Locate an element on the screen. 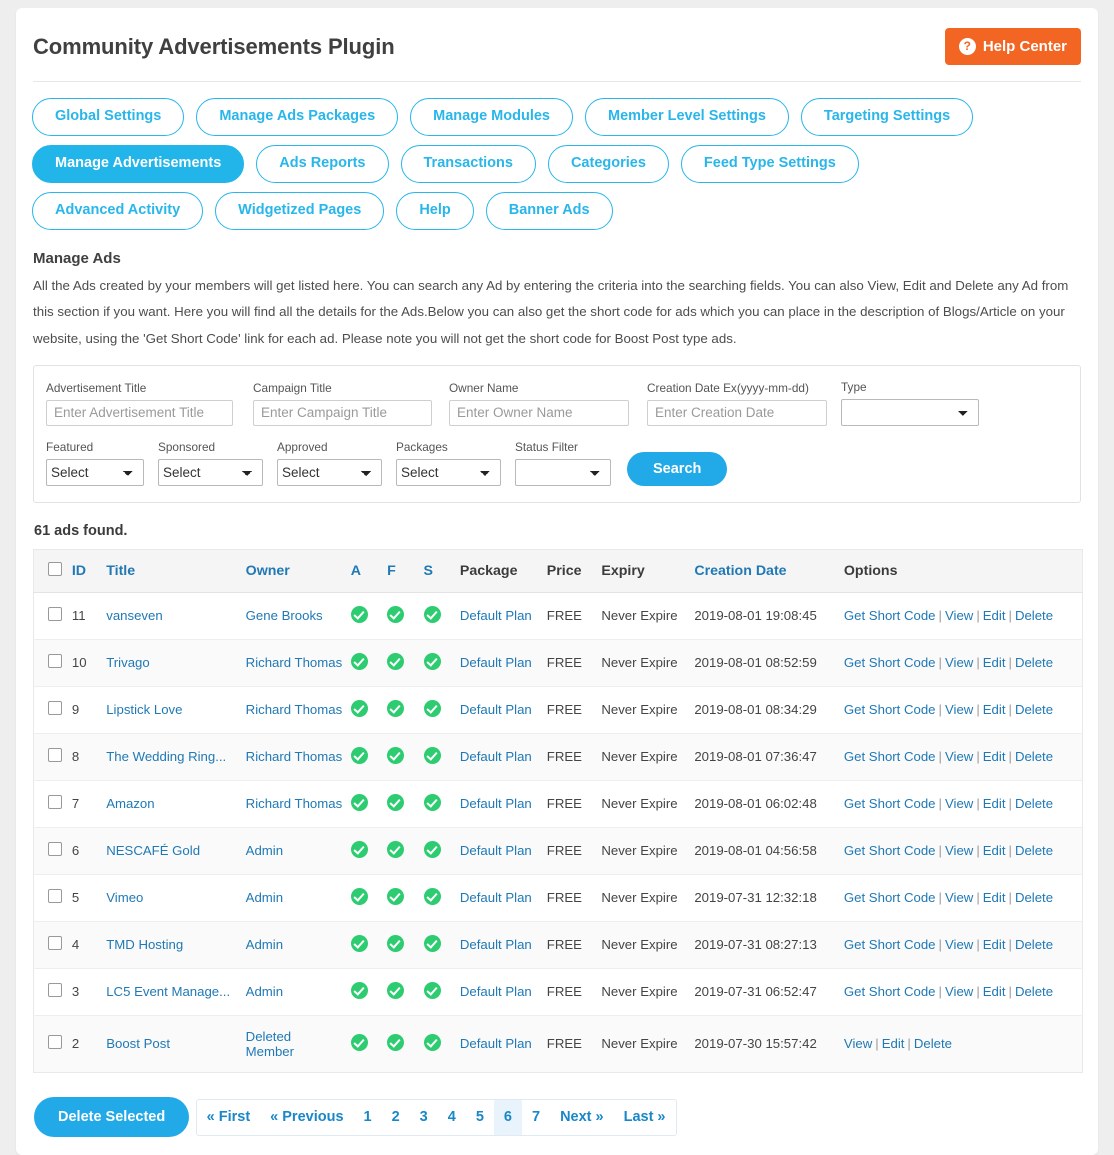 This screenshot has height=1155, width=1114. delete-selected-button: Delete Selected is located at coordinates (112, 1116).